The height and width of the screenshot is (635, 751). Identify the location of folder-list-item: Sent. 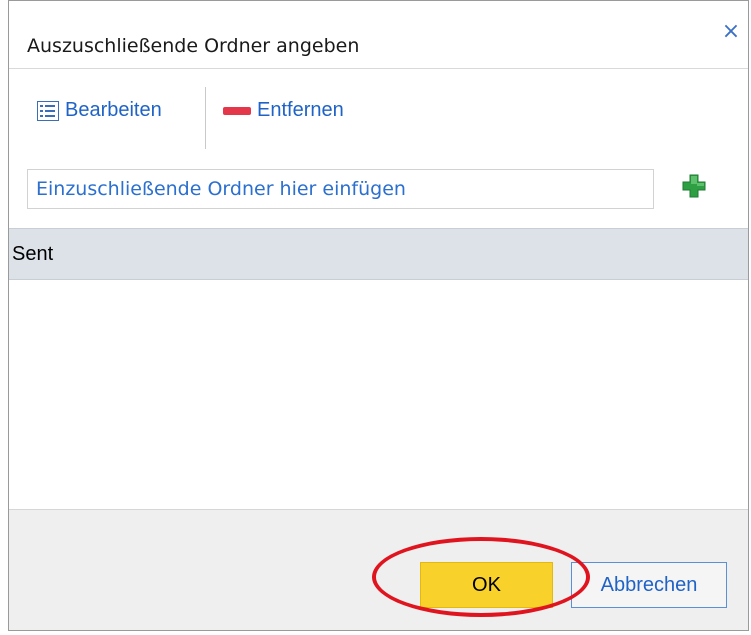
(378, 254).